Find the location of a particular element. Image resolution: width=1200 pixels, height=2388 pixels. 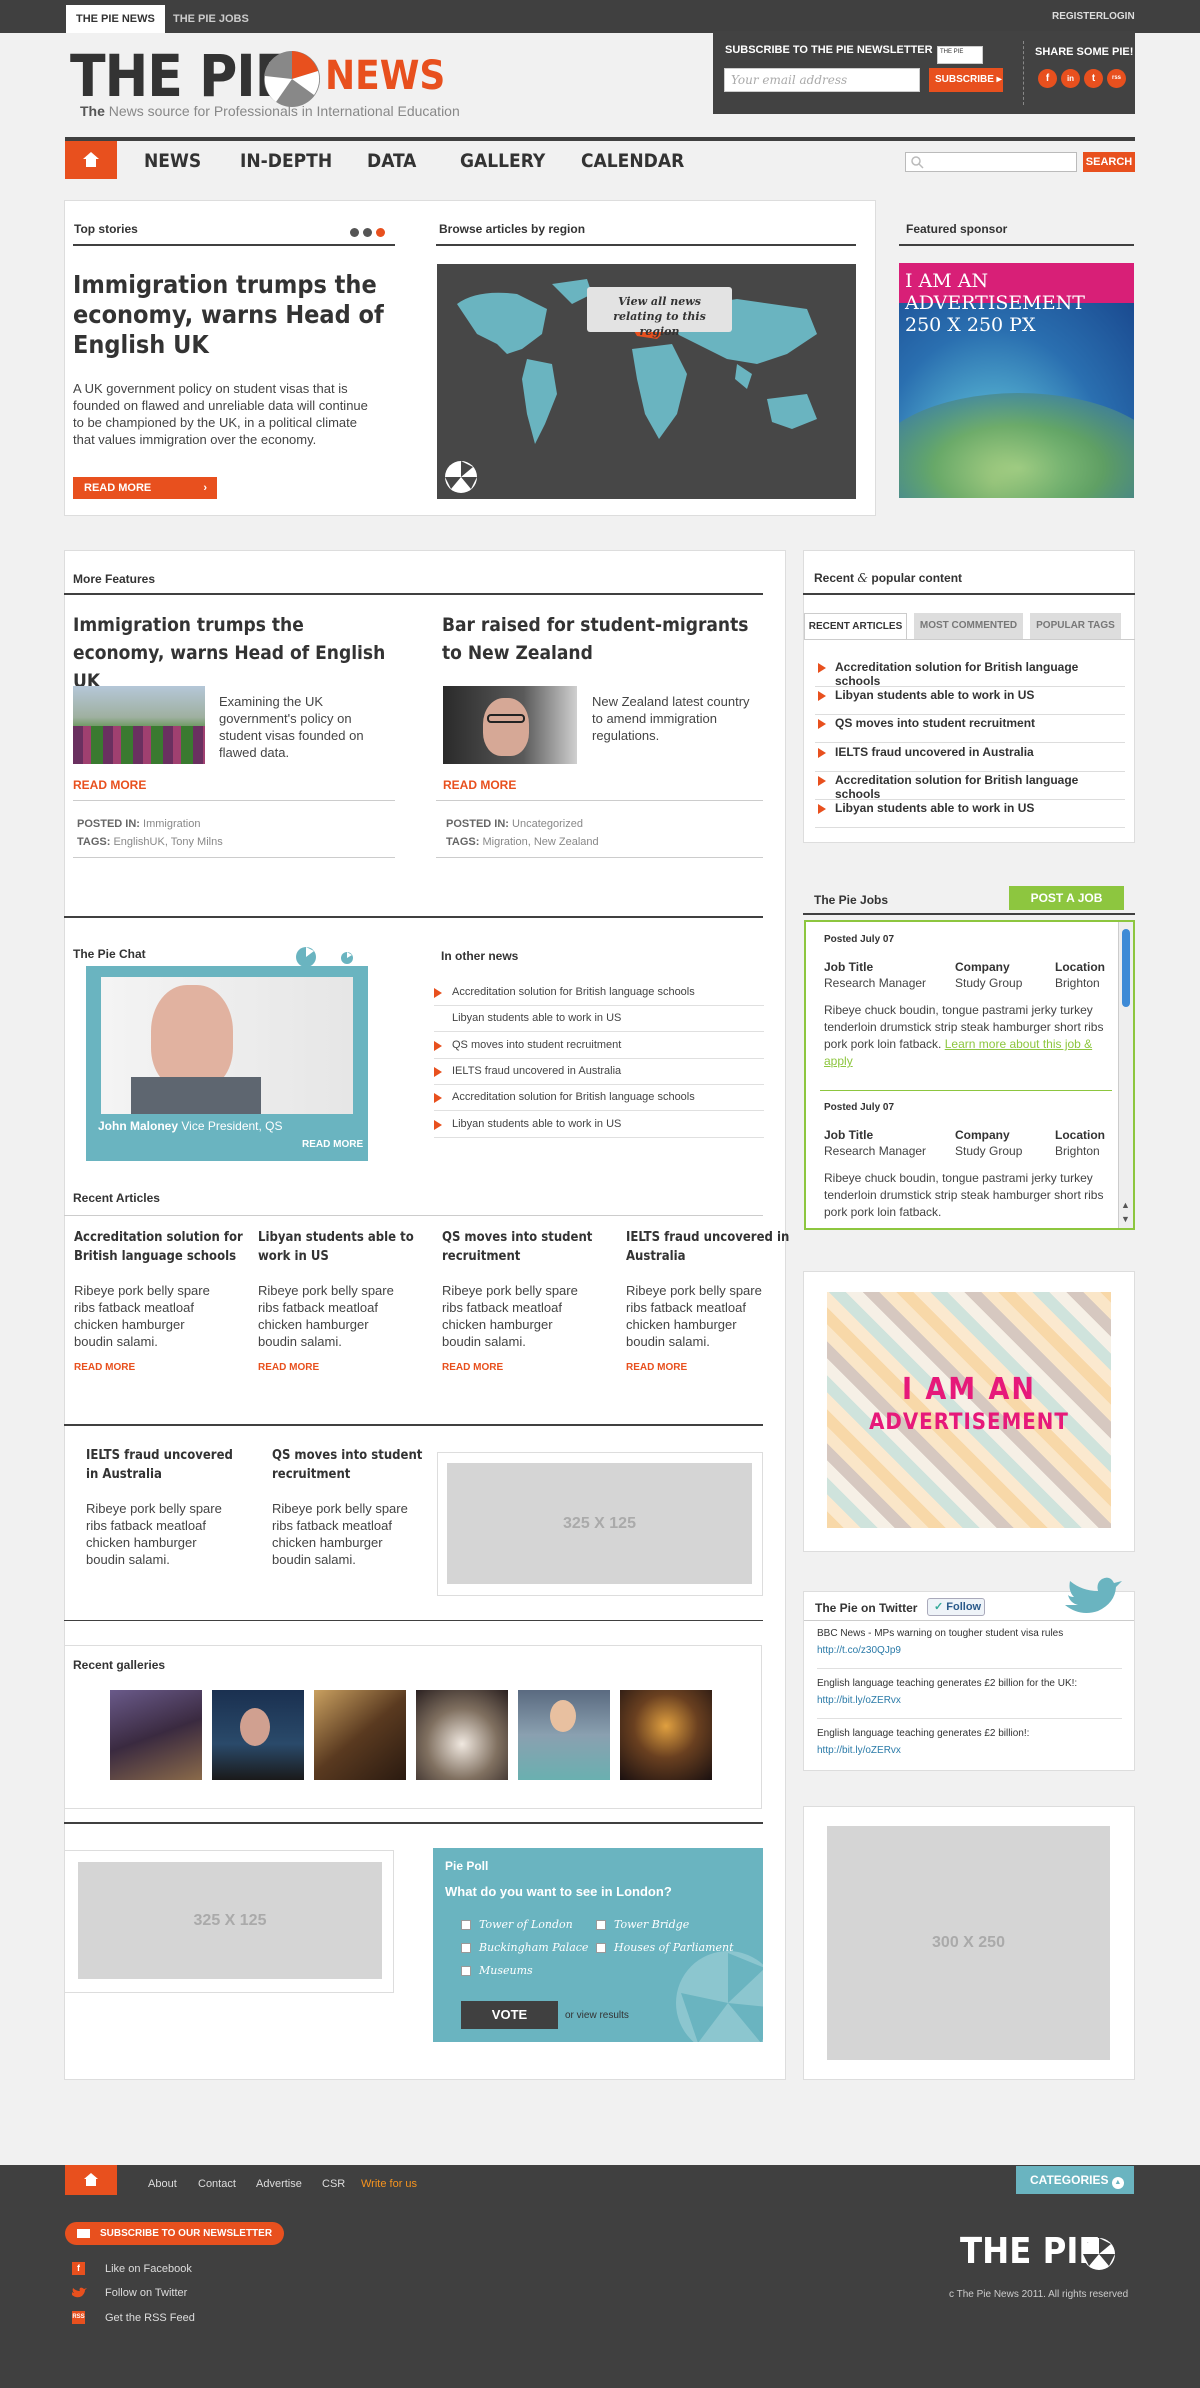

tab-the-pie-jobs: THE PIE JOBS is located at coordinates (211, 19).